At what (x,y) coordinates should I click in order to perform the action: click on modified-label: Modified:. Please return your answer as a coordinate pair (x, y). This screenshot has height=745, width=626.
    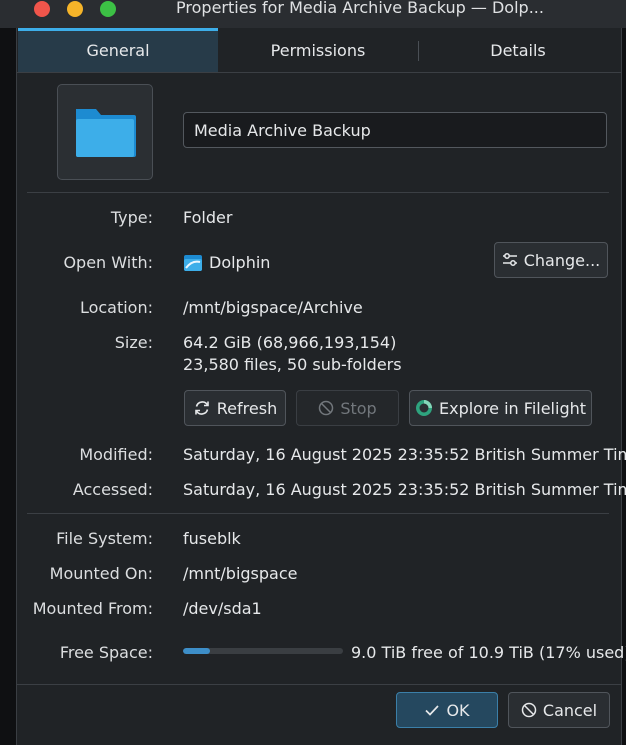
    Looking at the image, I should click on (116, 454).